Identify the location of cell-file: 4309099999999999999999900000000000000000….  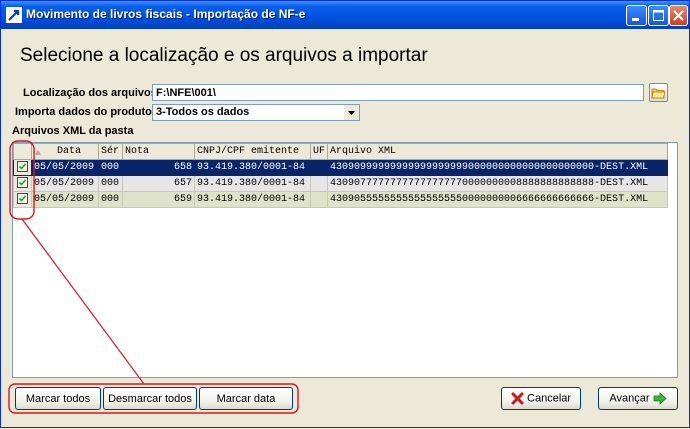
(498, 167).